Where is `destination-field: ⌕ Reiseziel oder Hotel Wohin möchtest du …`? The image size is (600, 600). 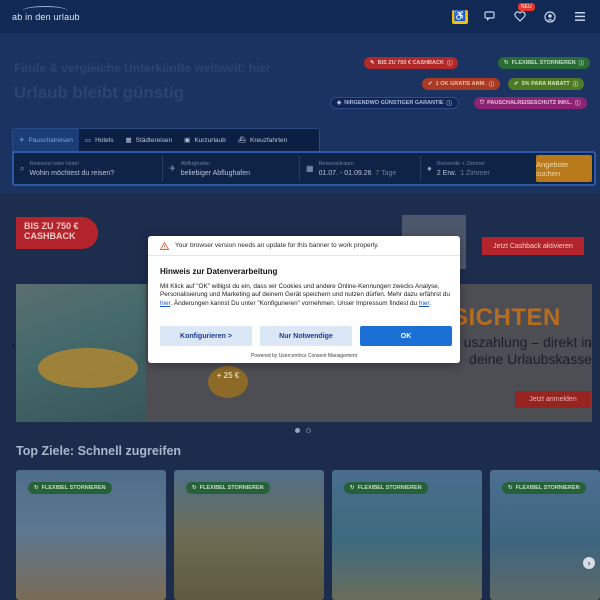
destination-field: ⌕ Reiseziel oder Hotel Wohin möchtest du … is located at coordinates (88, 168).